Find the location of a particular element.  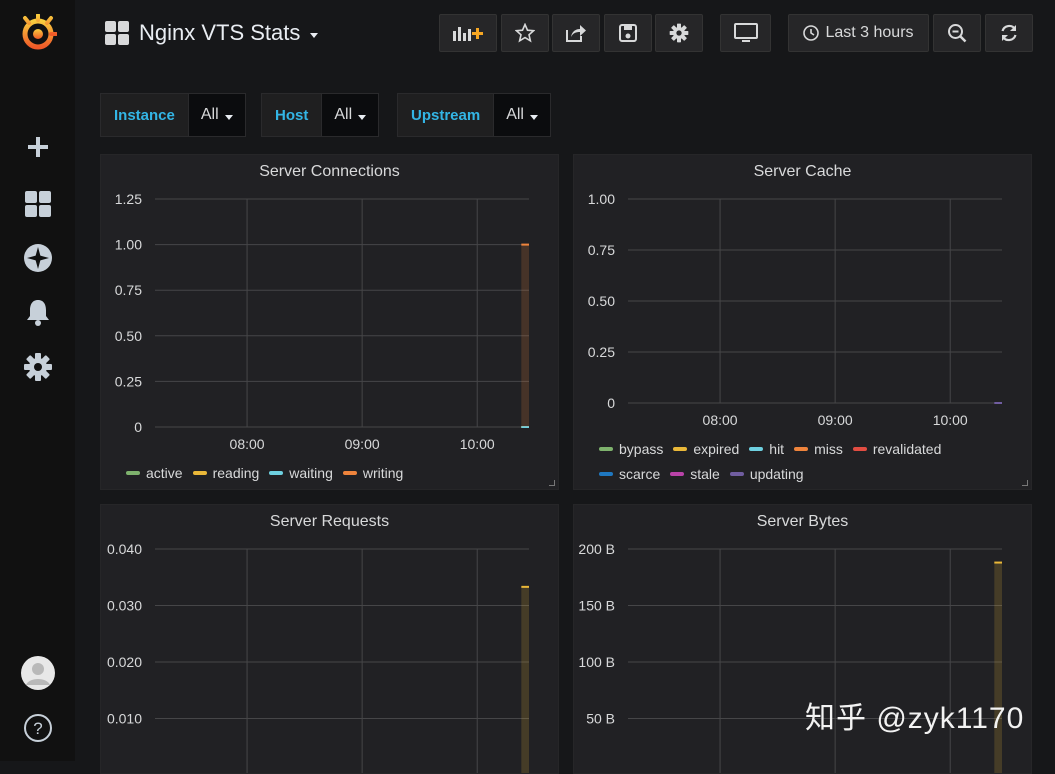

legend: active reading waiting writing is located at coordinates (269, 474).